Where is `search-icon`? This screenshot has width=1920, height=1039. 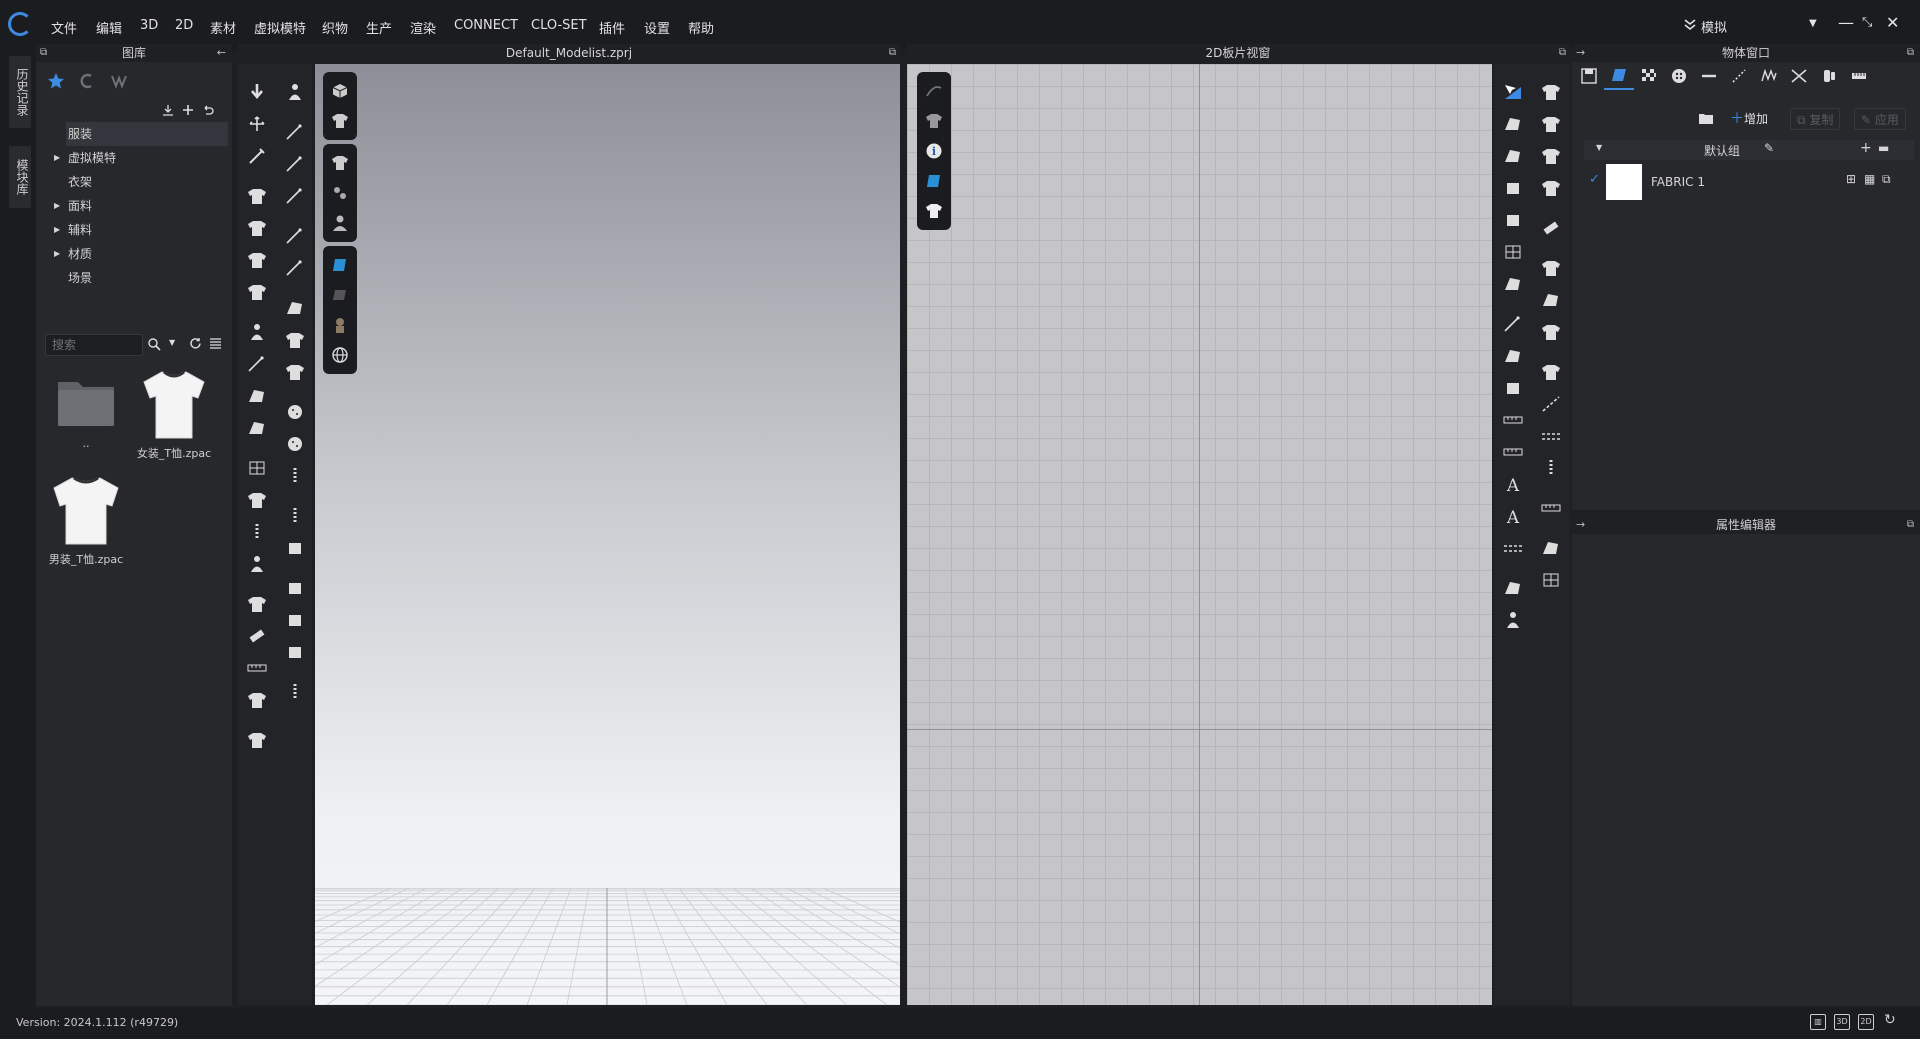 search-icon is located at coordinates (154, 344).